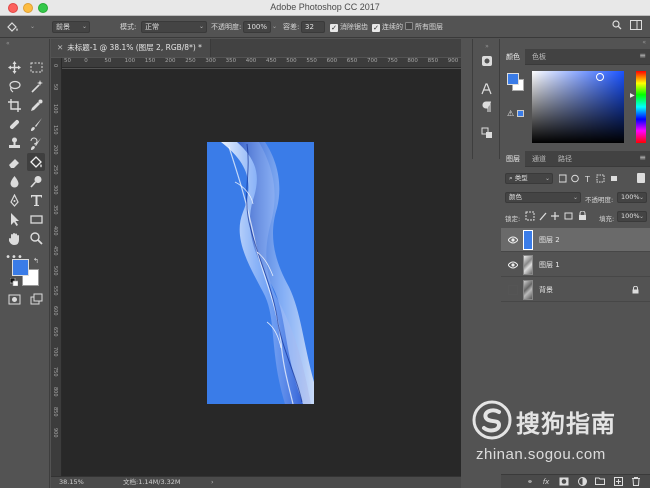  What do you see at coordinates (575, 265) in the screenshot?
I see `layer-row: 图层 1` at bounding box center [575, 265].